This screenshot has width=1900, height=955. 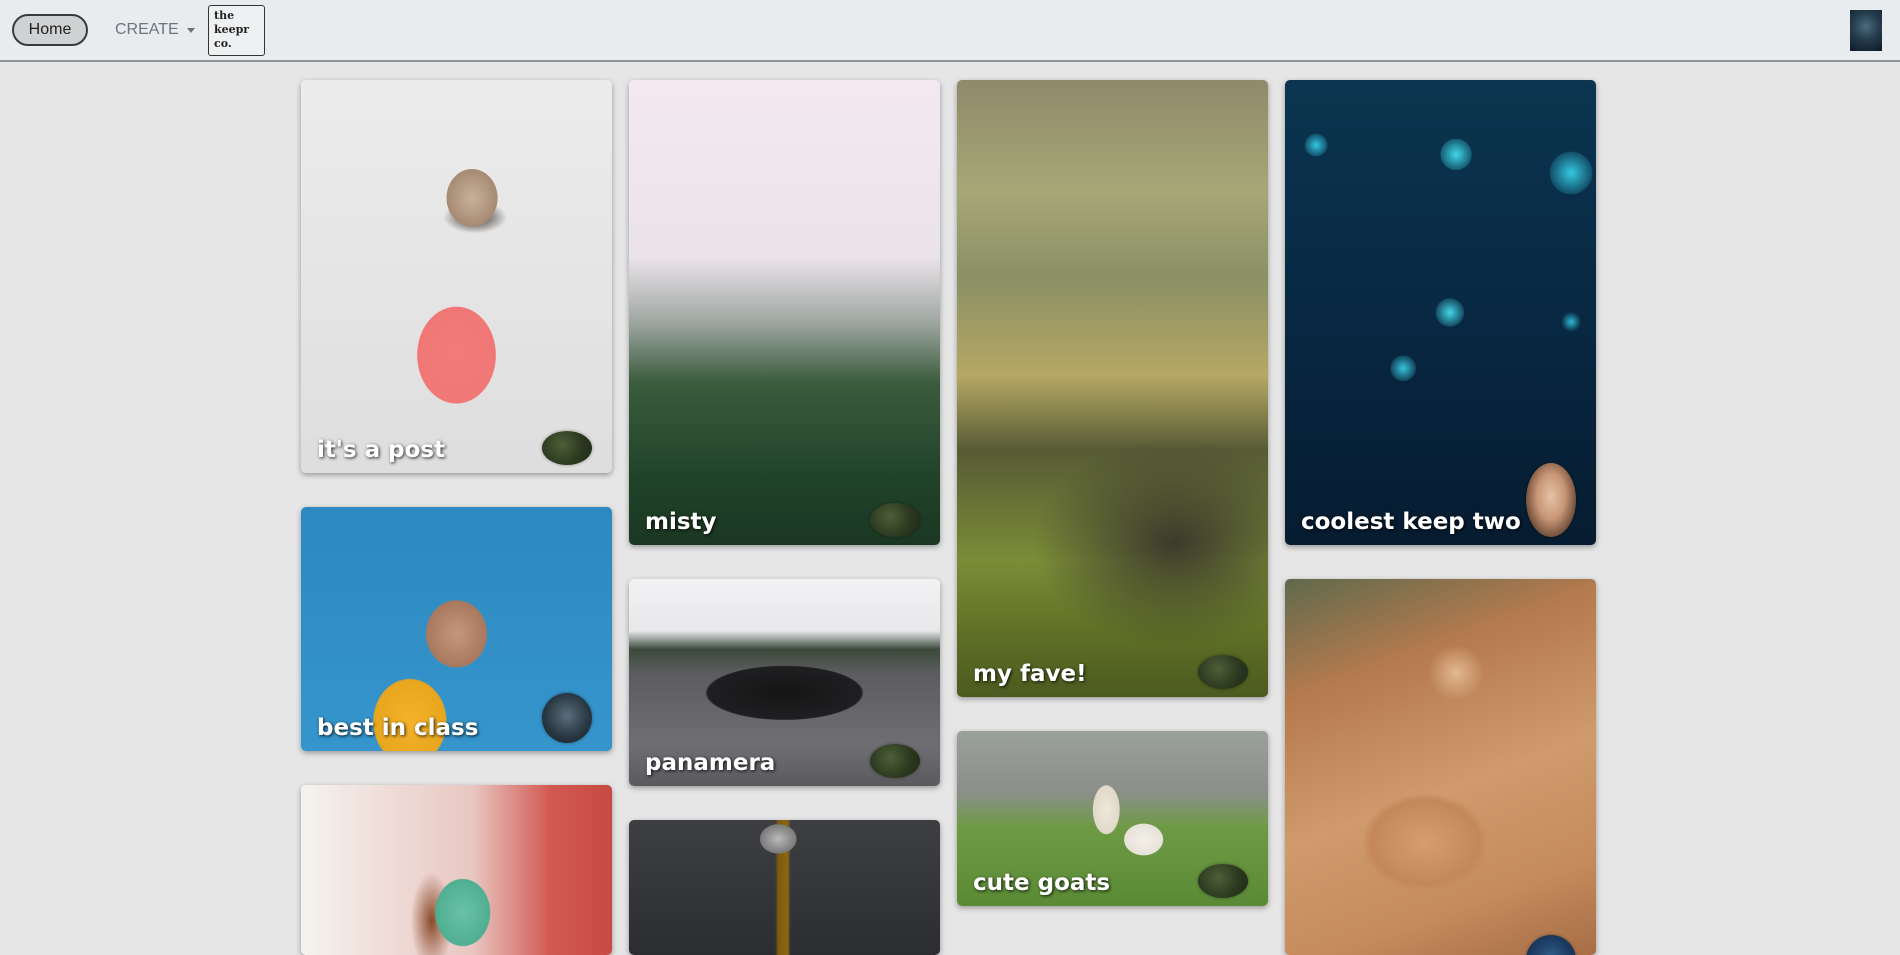 What do you see at coordinates (950, 31) in the screenshot?
I see `navbar: Home CREATE the keepr co.` at bounding box center [950, 31].